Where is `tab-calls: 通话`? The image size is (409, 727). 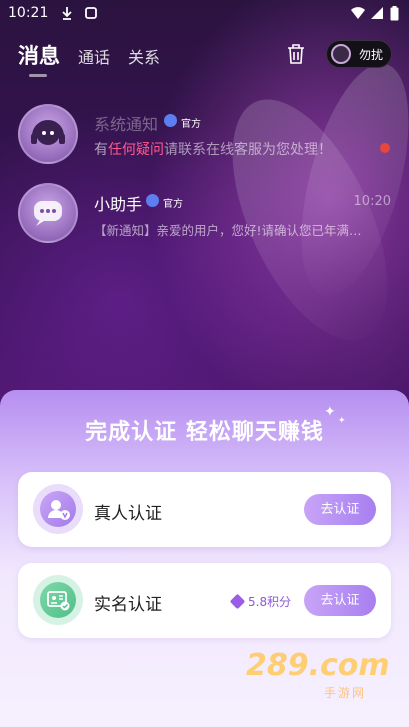 tab-calls: 通话 is located at coordinates (94, 56).